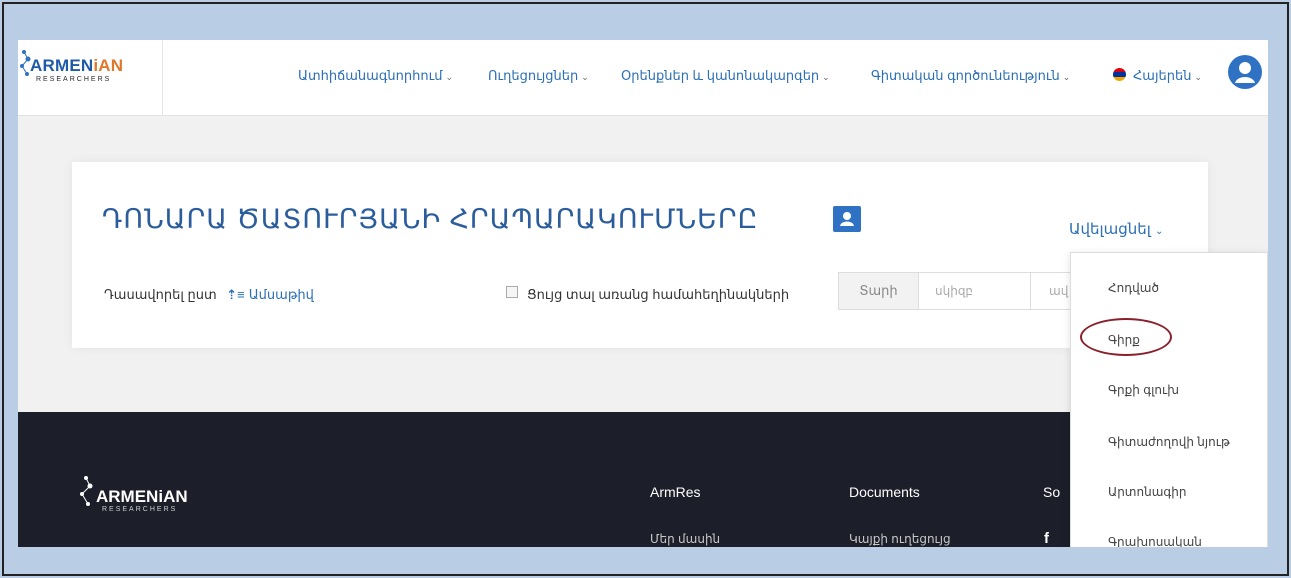 The image size is (1291, 578). Describe the element at coordinates (970, 76) in the screenshot. I see `nav-item-scientific-activity: Գիտական գործունեություն ⌄` at that location.